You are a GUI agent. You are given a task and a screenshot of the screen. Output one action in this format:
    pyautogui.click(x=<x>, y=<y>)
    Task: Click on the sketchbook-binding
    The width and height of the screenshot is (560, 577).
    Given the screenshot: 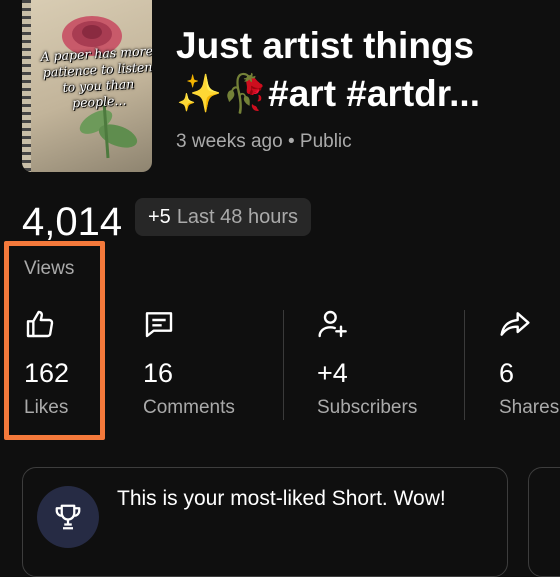 What is the action you would take?
    pyautogui.click(x=26, y=86)
    